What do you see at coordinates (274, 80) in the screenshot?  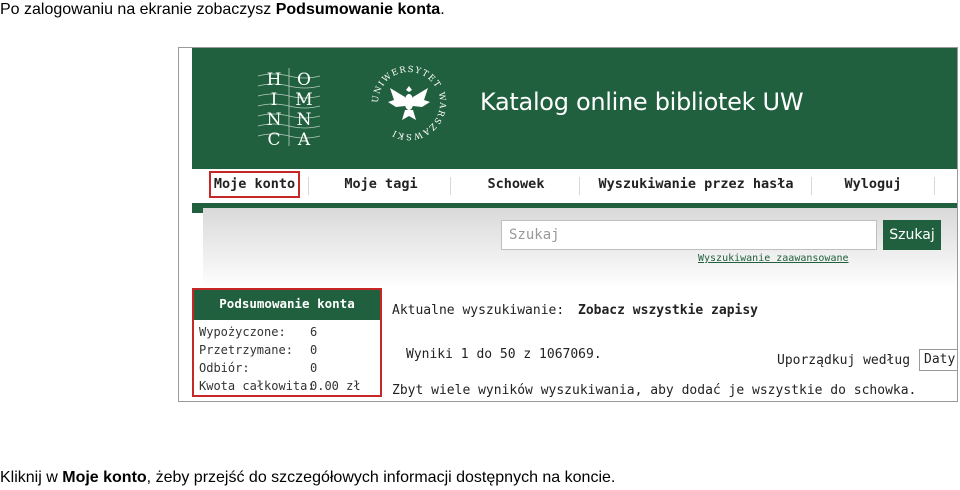 I see `svg-text: H` at bounding box center [274, 80].